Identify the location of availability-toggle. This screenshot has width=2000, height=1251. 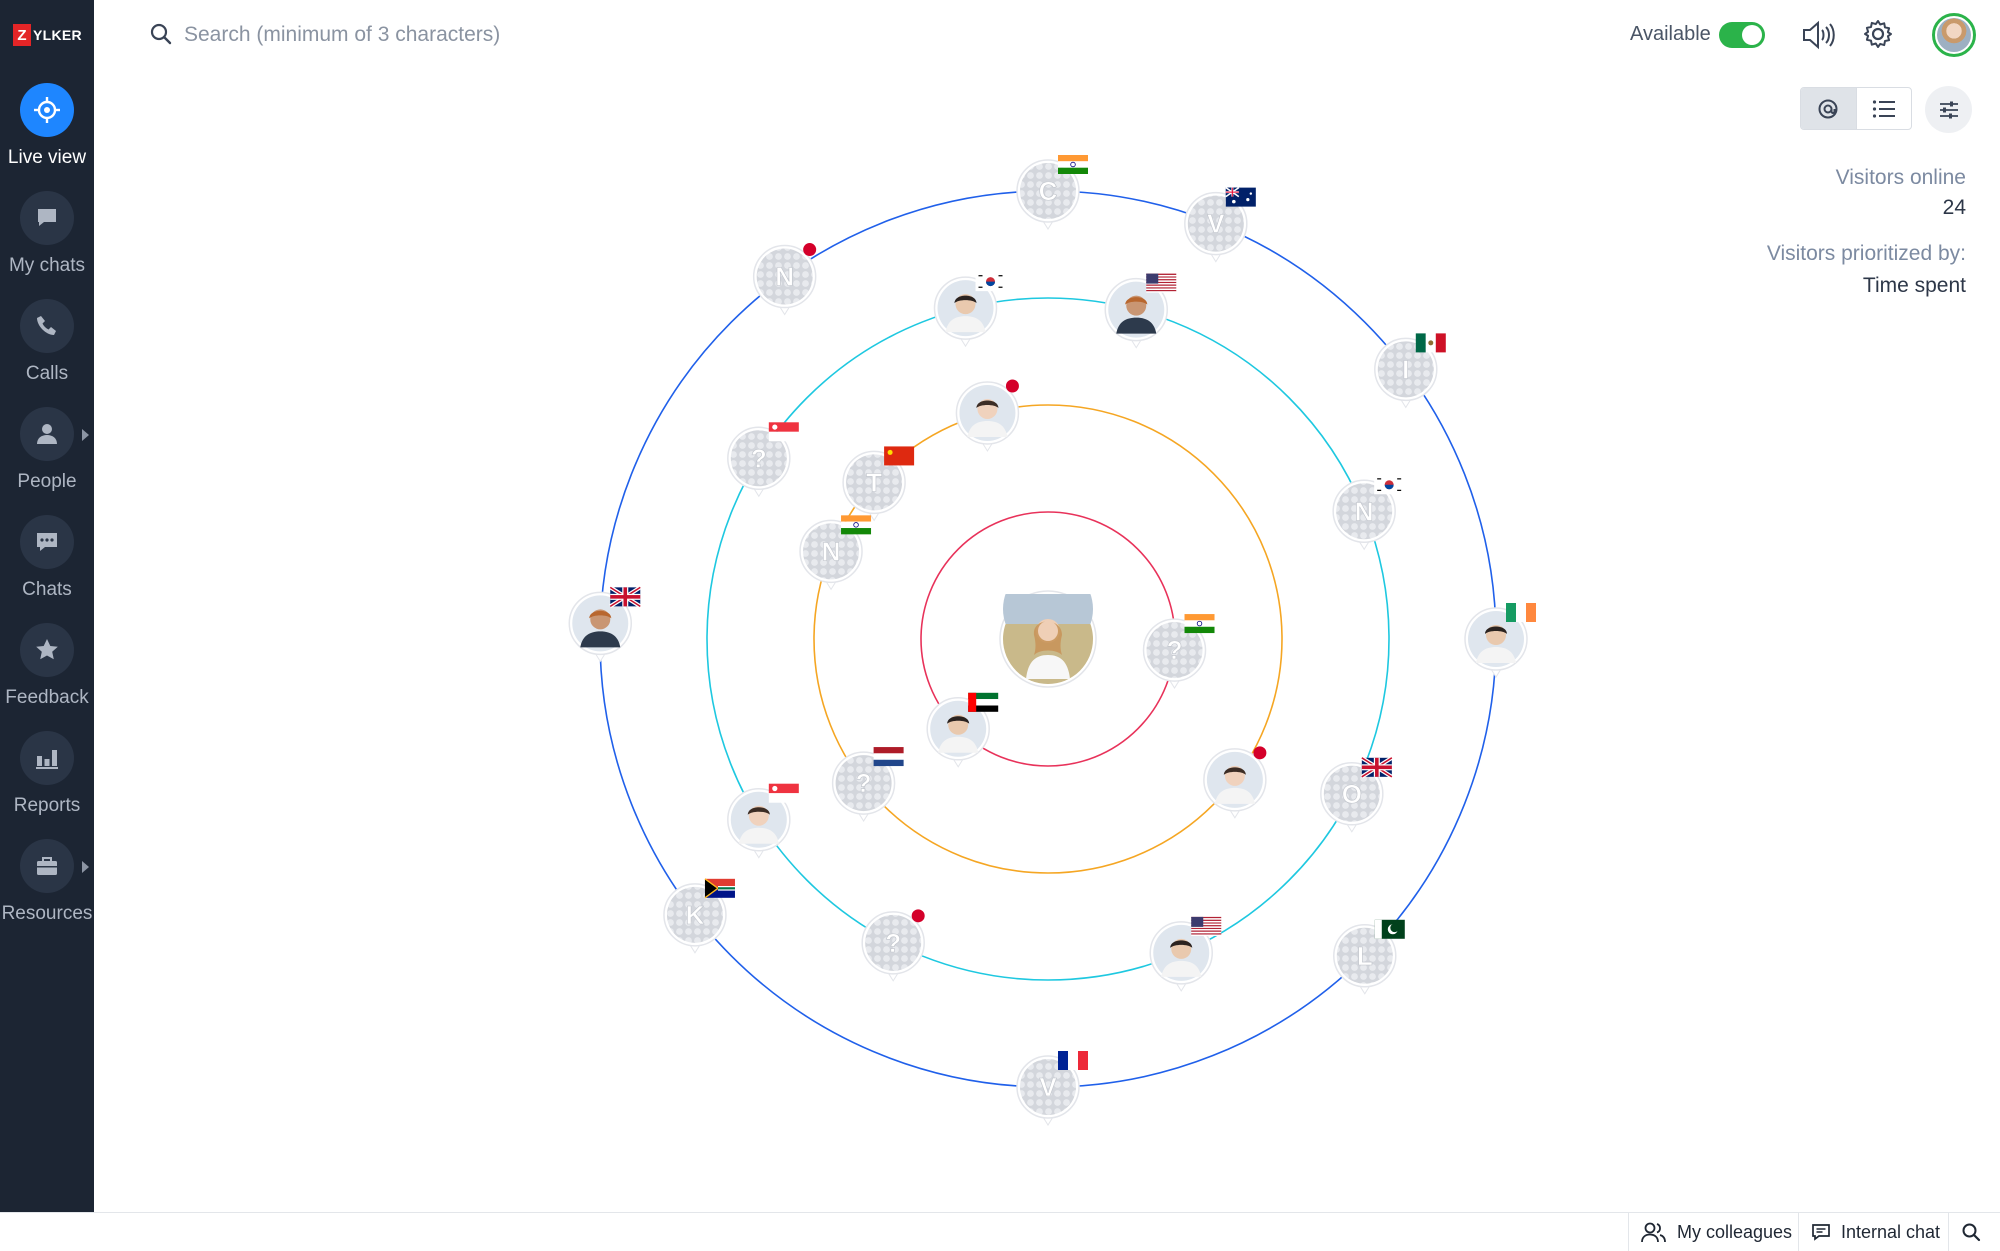
(1742, 35).